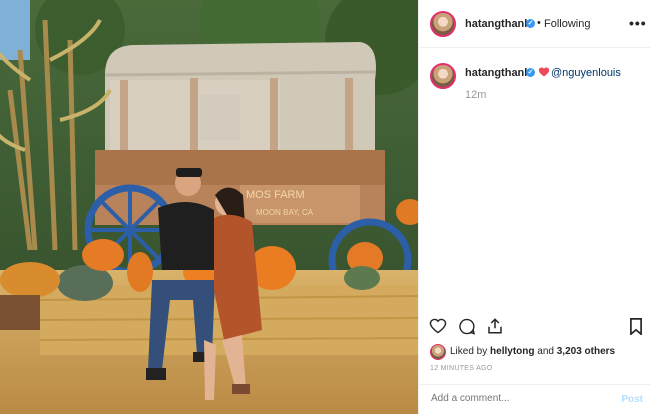 The height and width of the screenshot is (414, 650). Describe the element at coordinates (636, 326) in the screenshot. I see `save-bookmark-icon` at that location.